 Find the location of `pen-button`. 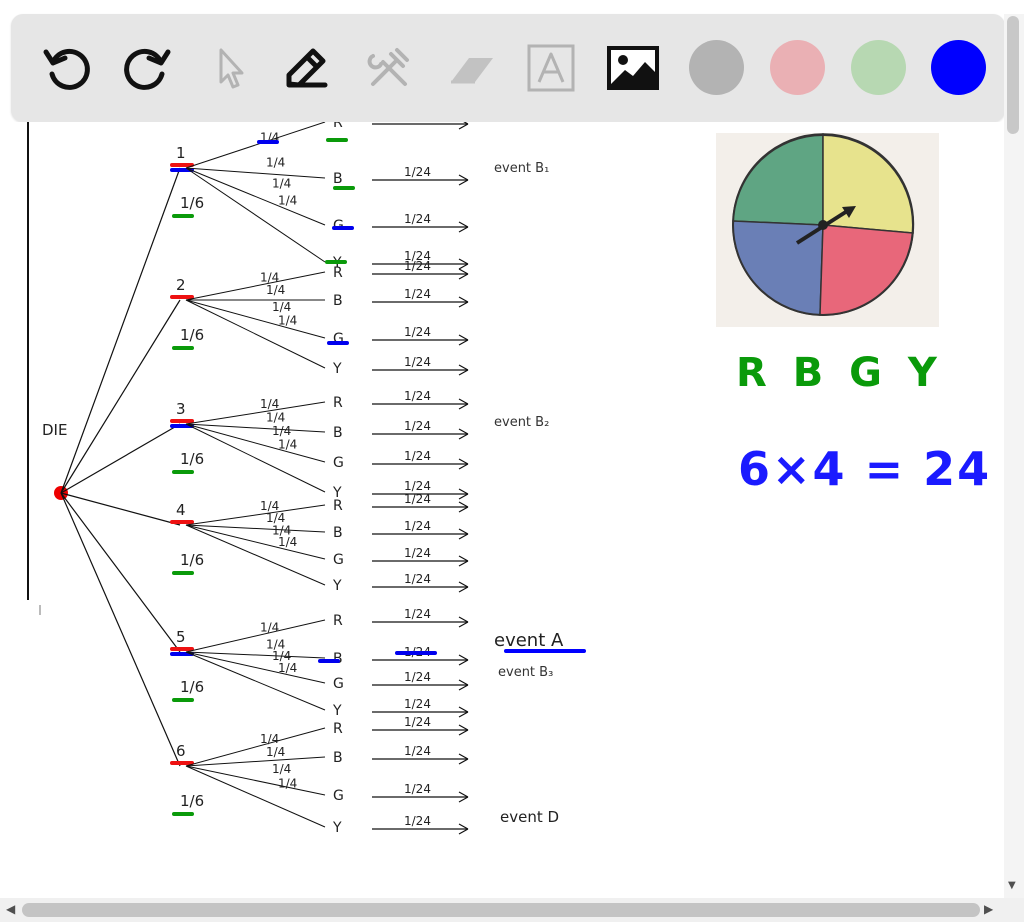

pen-button is located at coordinates (307, 68).